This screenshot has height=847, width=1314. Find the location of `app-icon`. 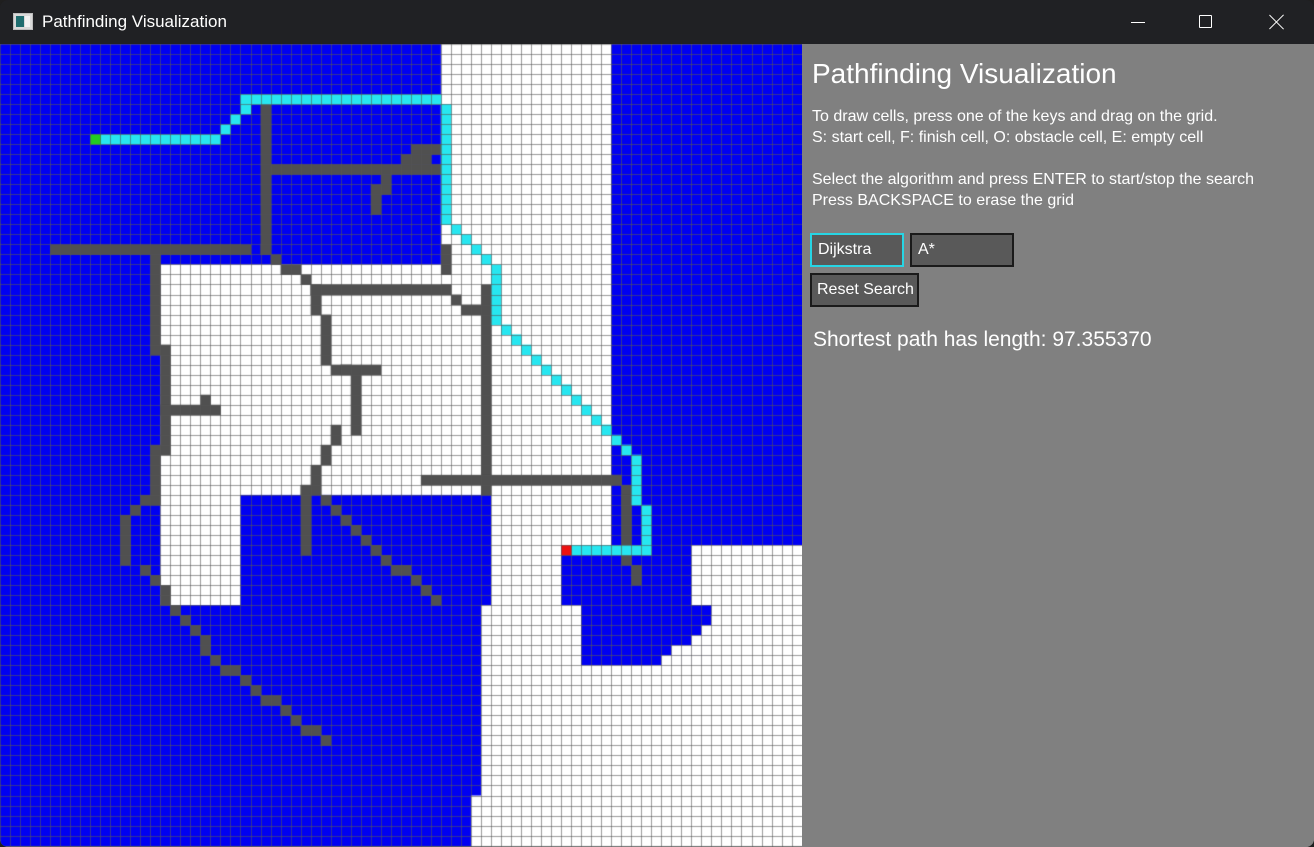

app-icon is located at coordinates (23, 21).